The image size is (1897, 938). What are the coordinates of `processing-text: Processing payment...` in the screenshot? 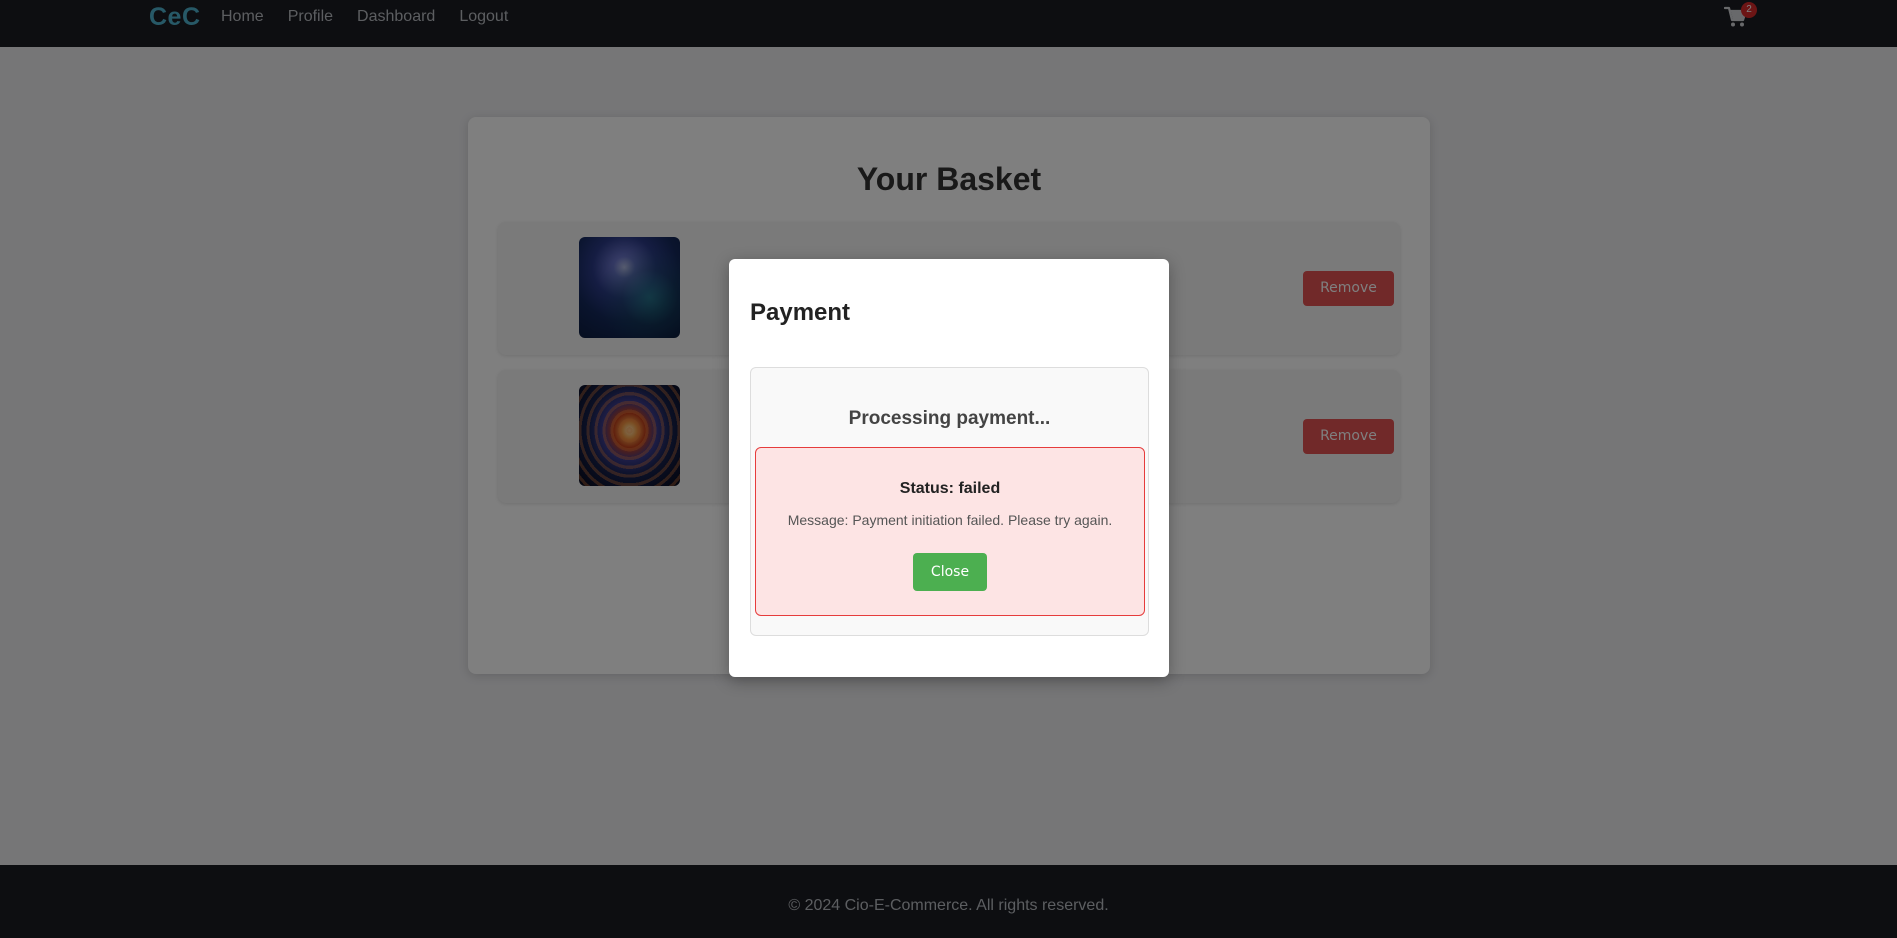 It's located at (949, 418).